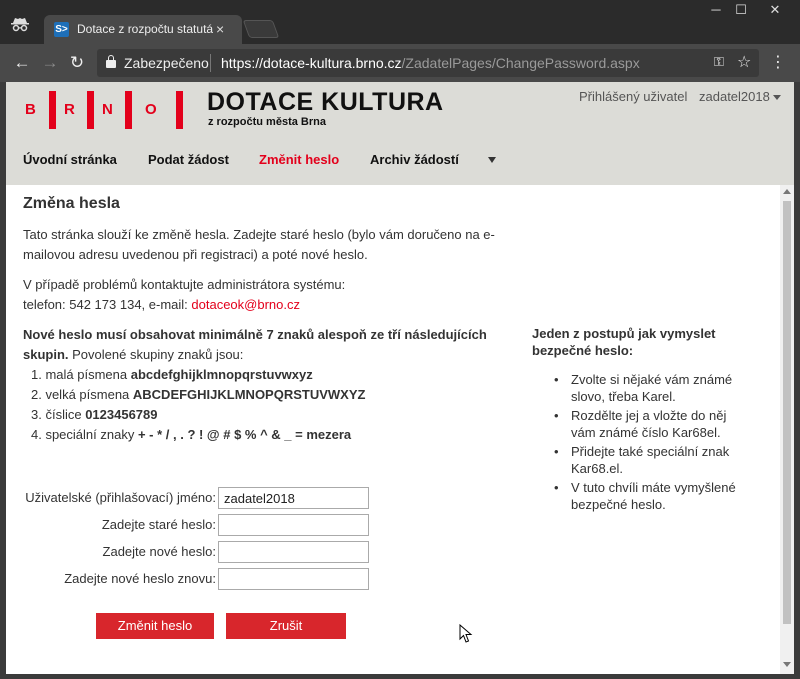 This screenshot has height=679, width=800. I want to click on user-menu: zadatel2018, so click(740, 96).